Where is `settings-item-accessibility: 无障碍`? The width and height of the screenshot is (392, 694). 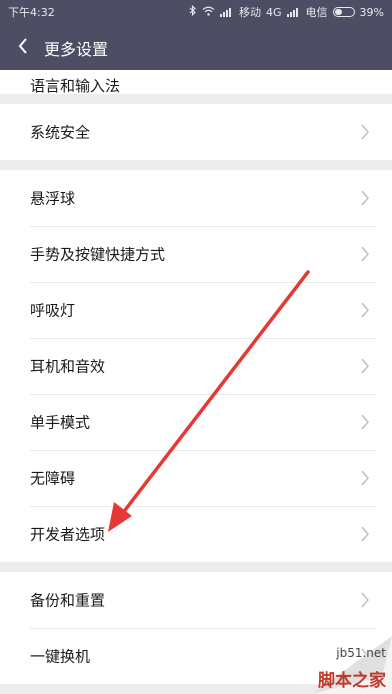
settings-item-accessibility: 无障碍 is located at coordinates (196, 478).